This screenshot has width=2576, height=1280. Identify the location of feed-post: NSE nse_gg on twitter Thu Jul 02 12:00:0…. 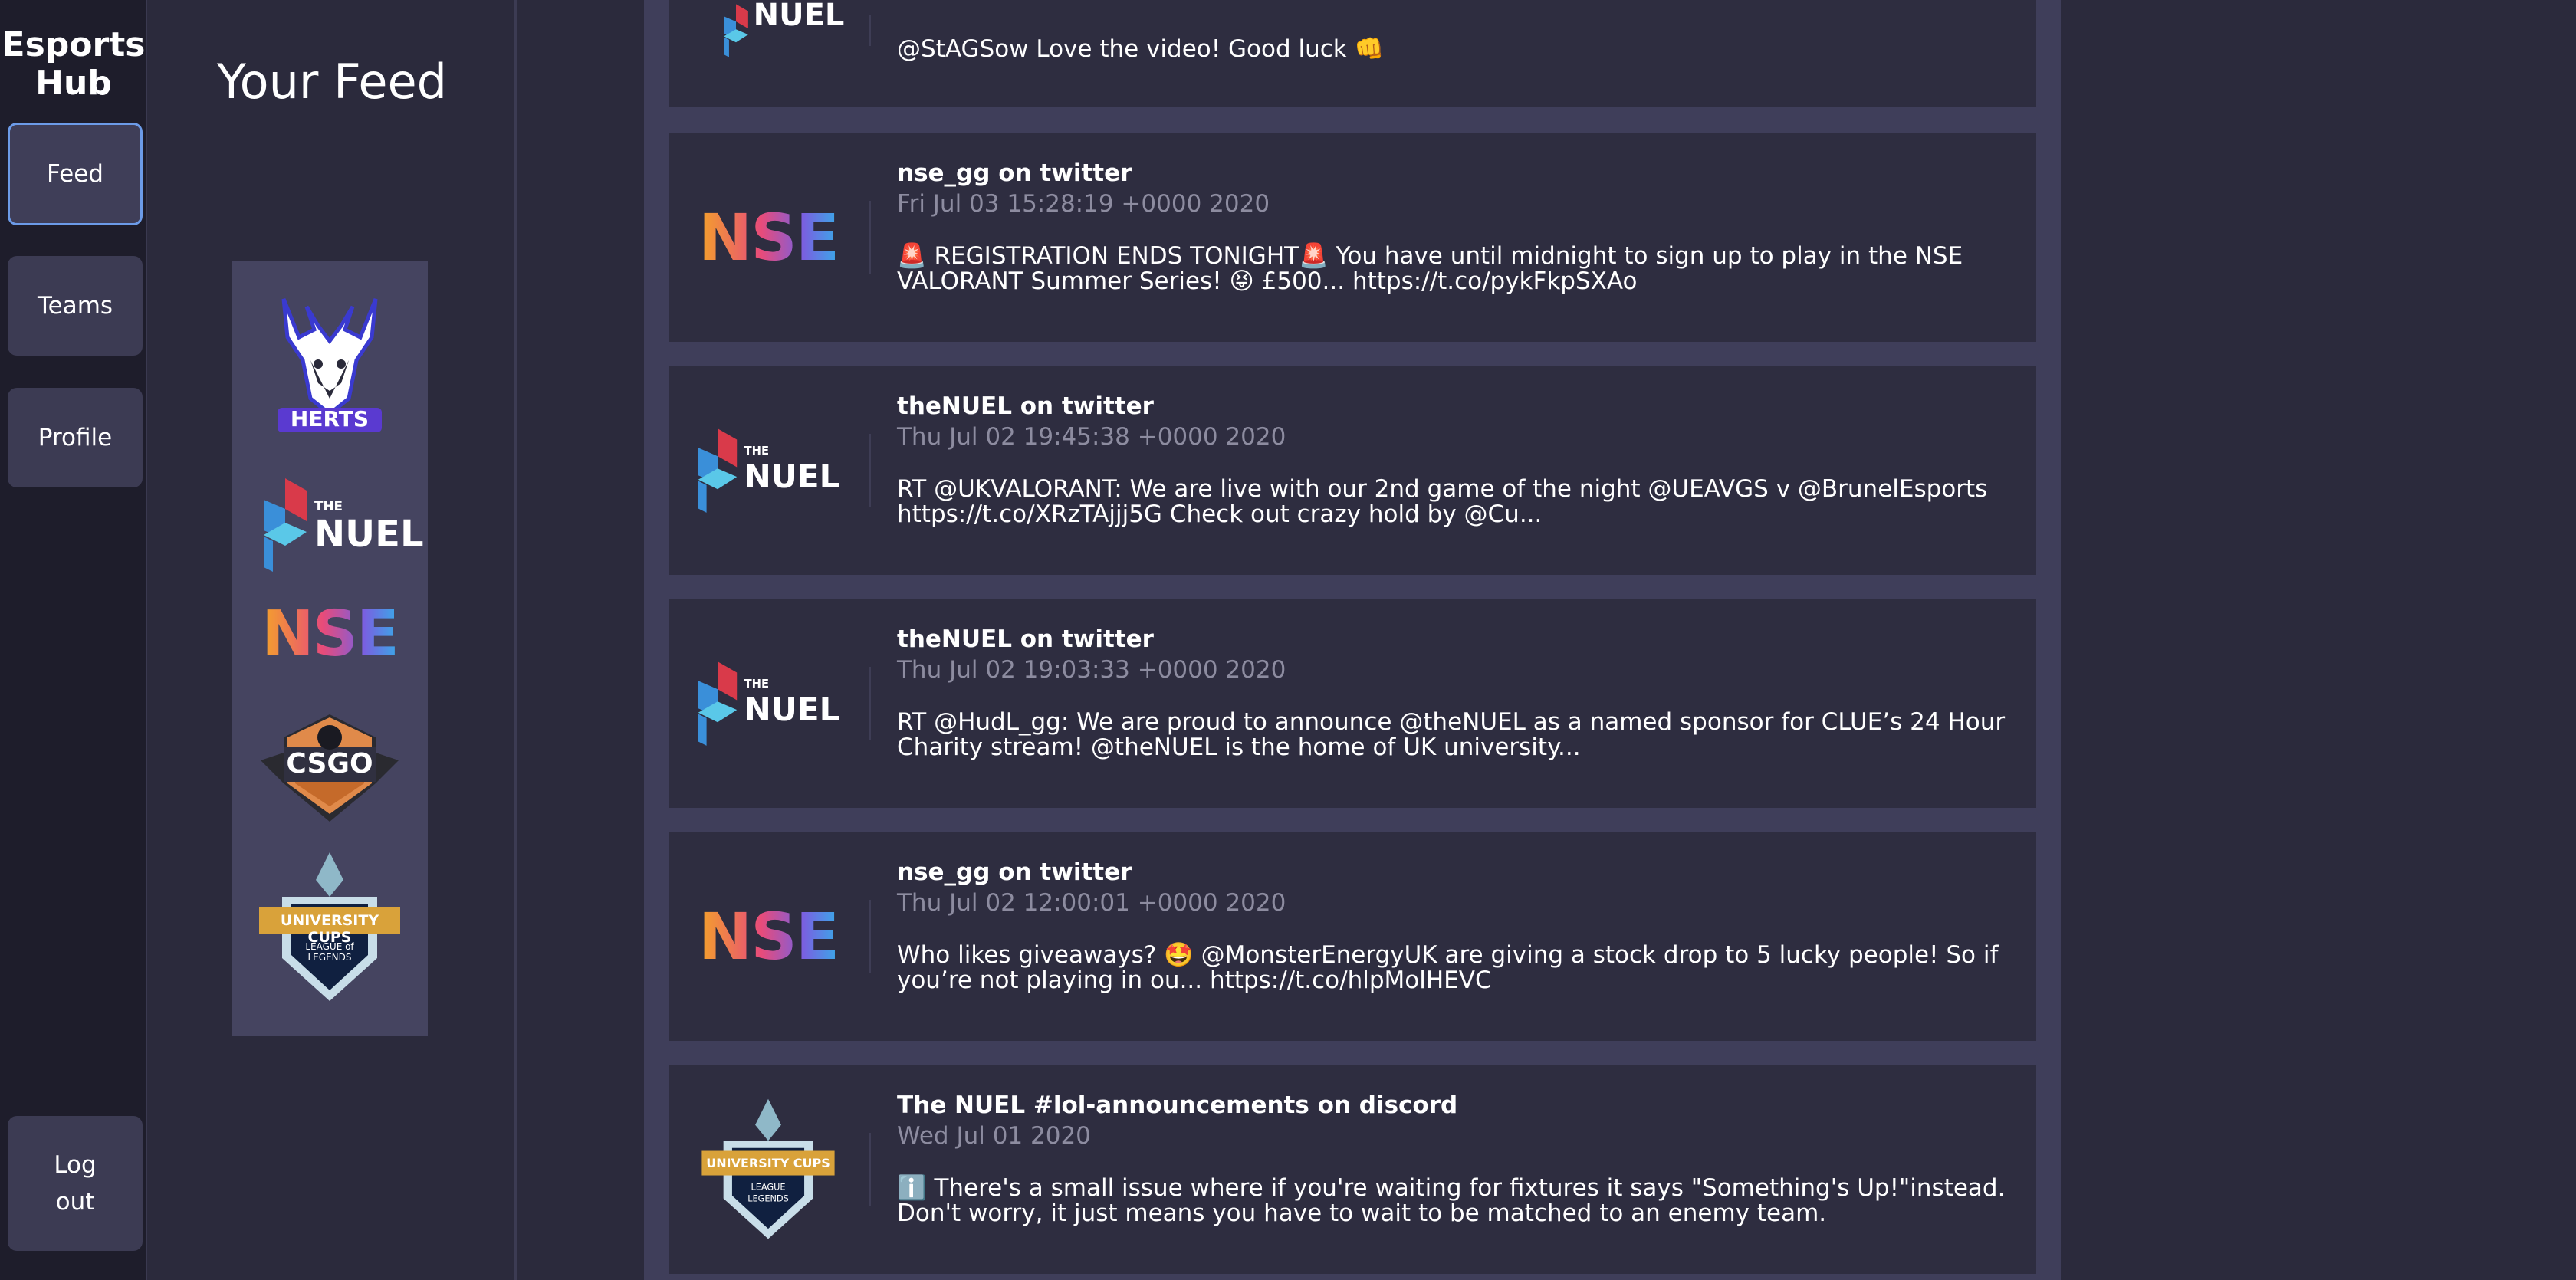
(1353, 937).